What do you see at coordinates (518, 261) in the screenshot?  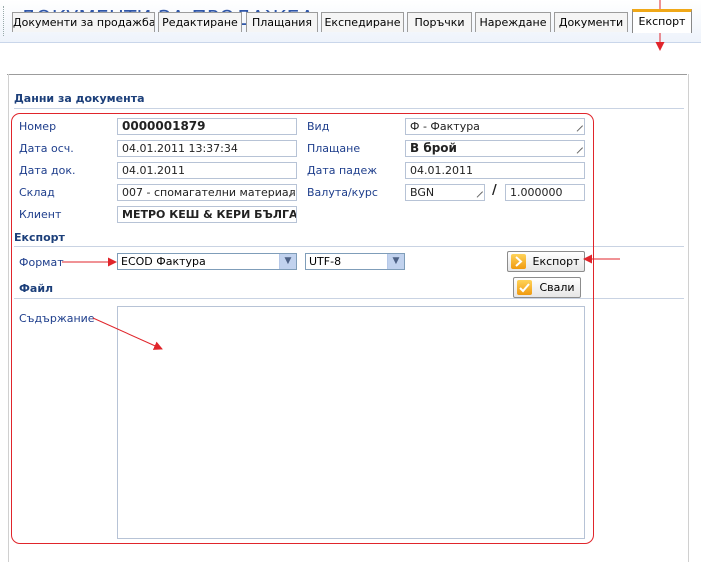 I see `export-arrow-icon` at bounding box center [518, 261].